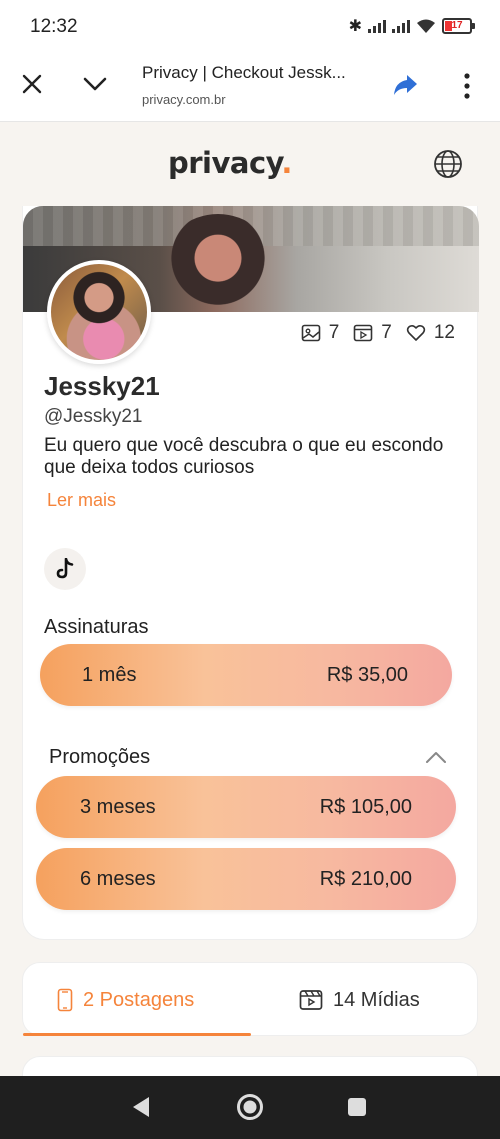  What do you see at coordinates (411, 26) in the screenshot?
I see `status-icons: ✱ 17` at bounding box center [411, 26].